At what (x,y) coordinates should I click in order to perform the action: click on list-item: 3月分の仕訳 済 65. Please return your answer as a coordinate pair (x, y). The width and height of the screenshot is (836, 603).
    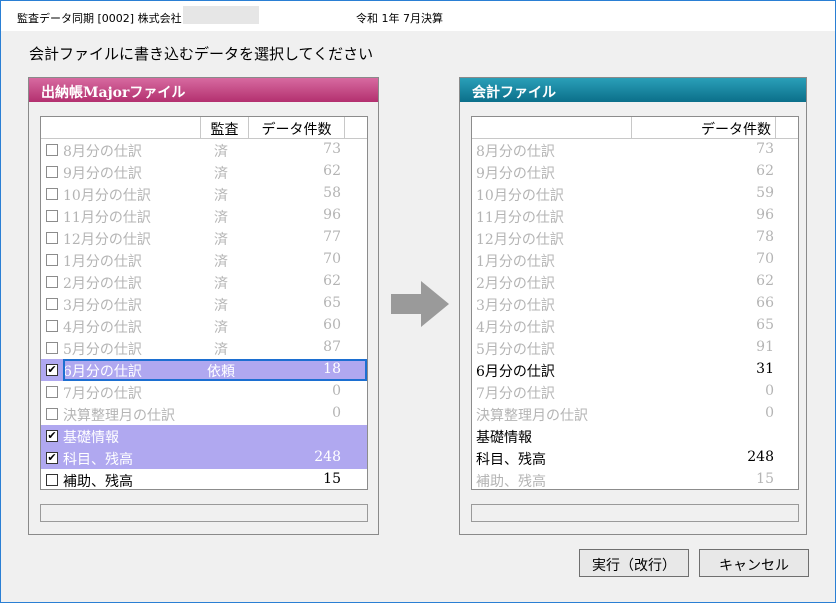
    Looking at the image, I should click on (204, 304).